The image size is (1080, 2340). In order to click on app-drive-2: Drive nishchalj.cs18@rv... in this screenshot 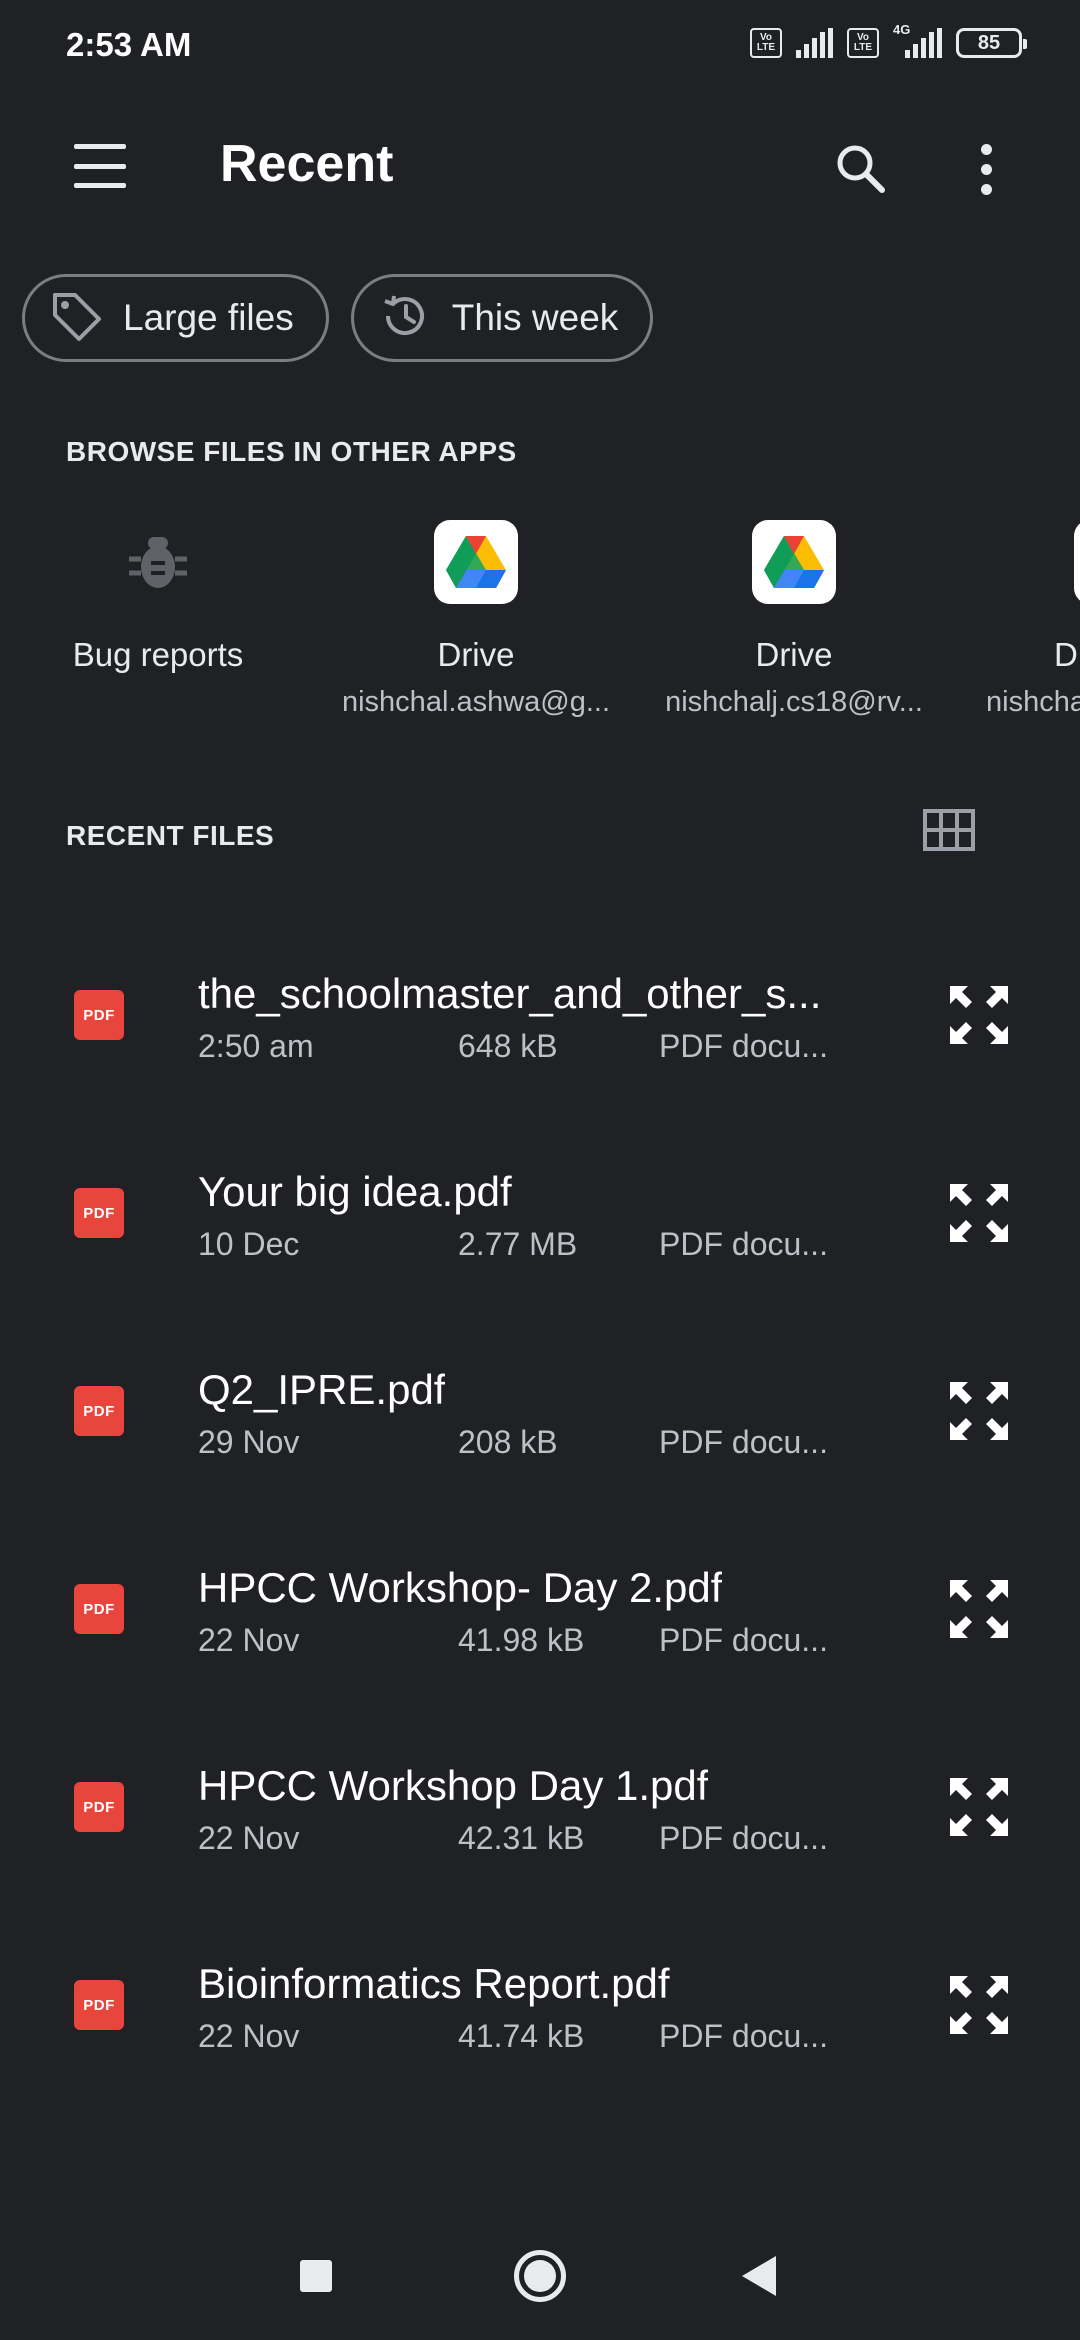, I will do `click(794, 619)`.